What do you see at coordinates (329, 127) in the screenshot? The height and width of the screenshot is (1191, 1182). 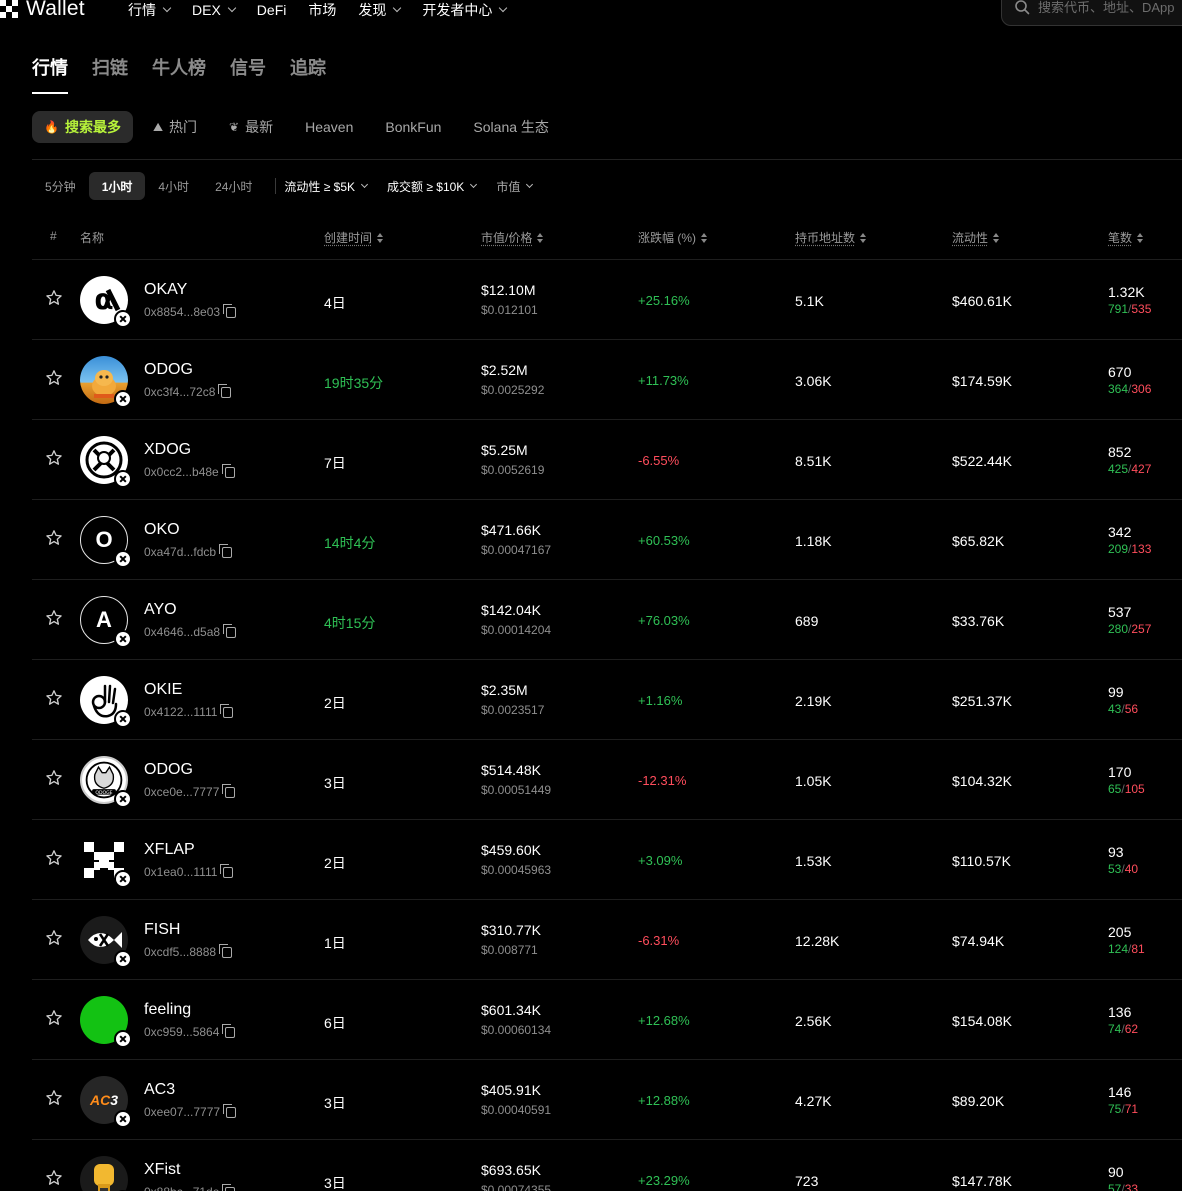 I see `category-chip-3: Heaven` at bounding box center [329, 127].